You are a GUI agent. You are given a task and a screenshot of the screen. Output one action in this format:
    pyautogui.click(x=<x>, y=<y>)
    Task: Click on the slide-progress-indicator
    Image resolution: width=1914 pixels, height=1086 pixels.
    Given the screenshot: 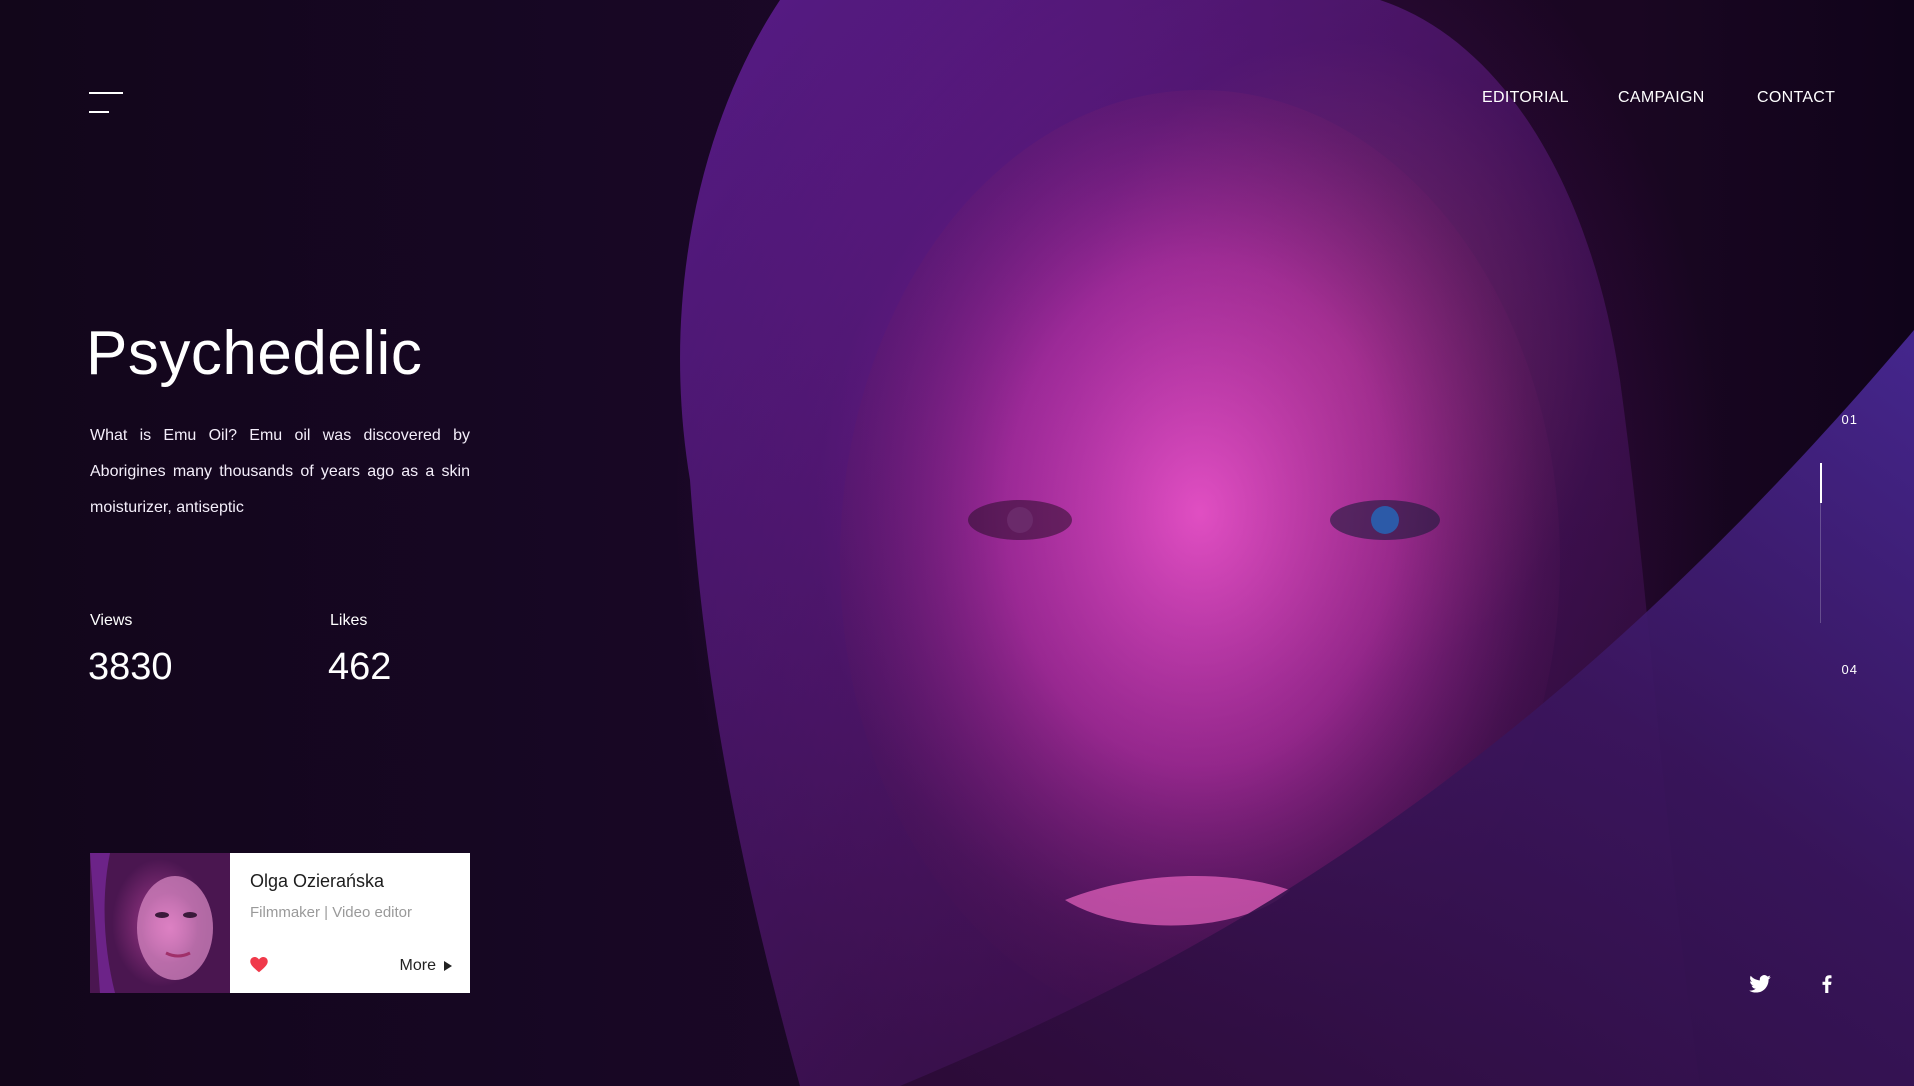 What is the action you would take?
    pyautogui.click(x=1820, y=483)
    